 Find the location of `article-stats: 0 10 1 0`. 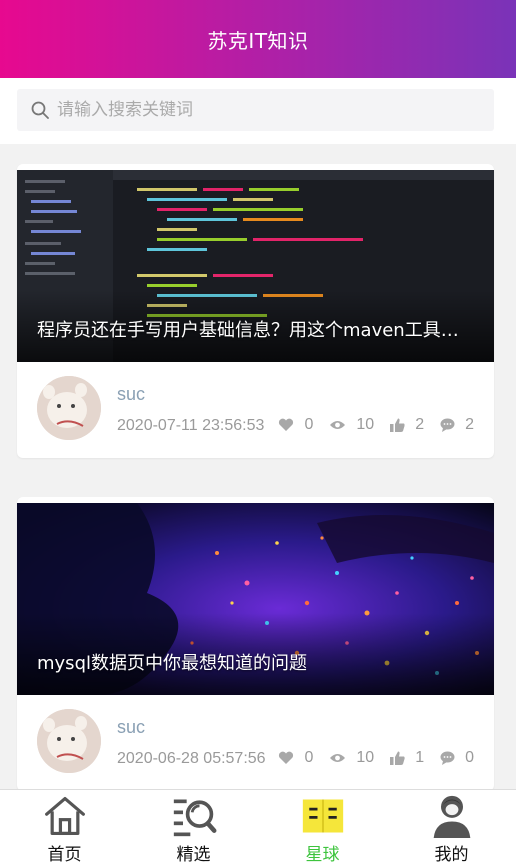

article-stats: 0 10 1 0 is located at coordinates (368, 758).